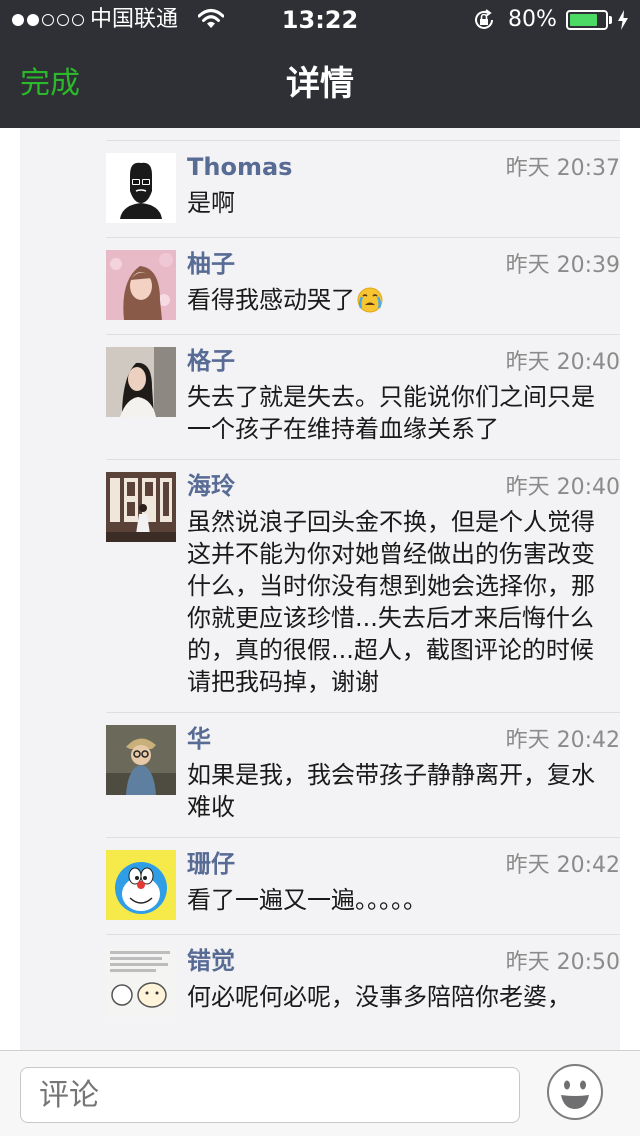 The image size is (640, 1136). What do you see at coordinates (562, 265) in the screenshot?
I see `comment-time: 昨天 20:39` at bounding box center [562, 265].